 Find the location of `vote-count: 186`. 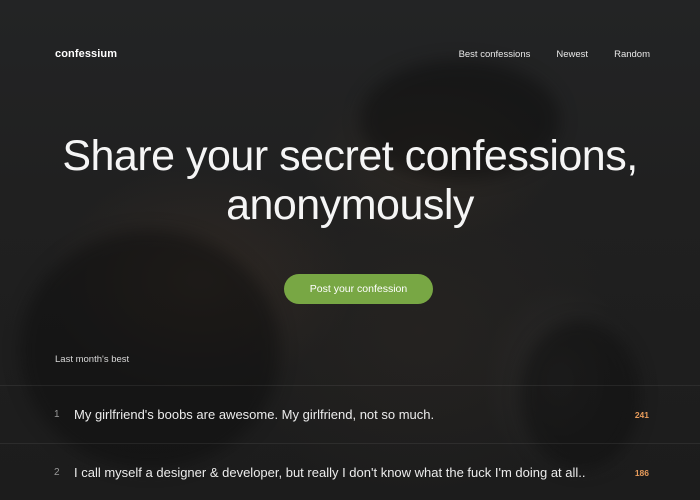

vote-count: 186 is located at coordinates (641, 472).